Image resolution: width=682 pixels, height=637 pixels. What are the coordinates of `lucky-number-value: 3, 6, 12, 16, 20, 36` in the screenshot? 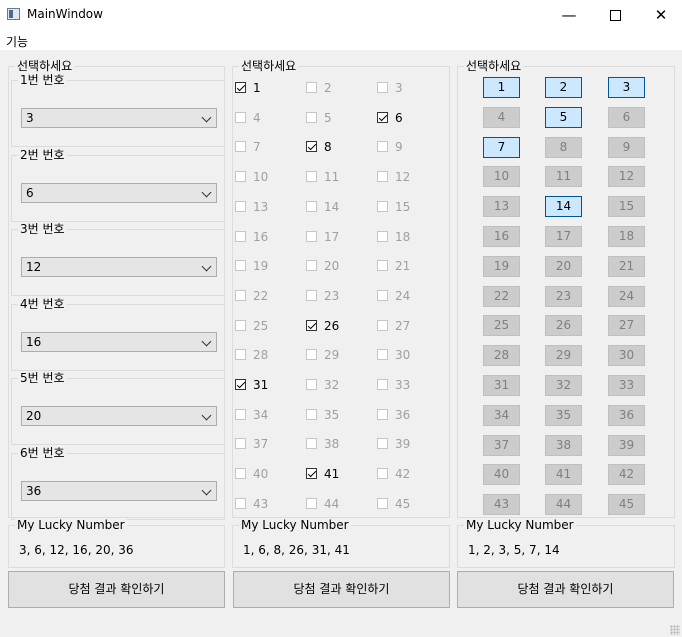 It's located at (76, 550).